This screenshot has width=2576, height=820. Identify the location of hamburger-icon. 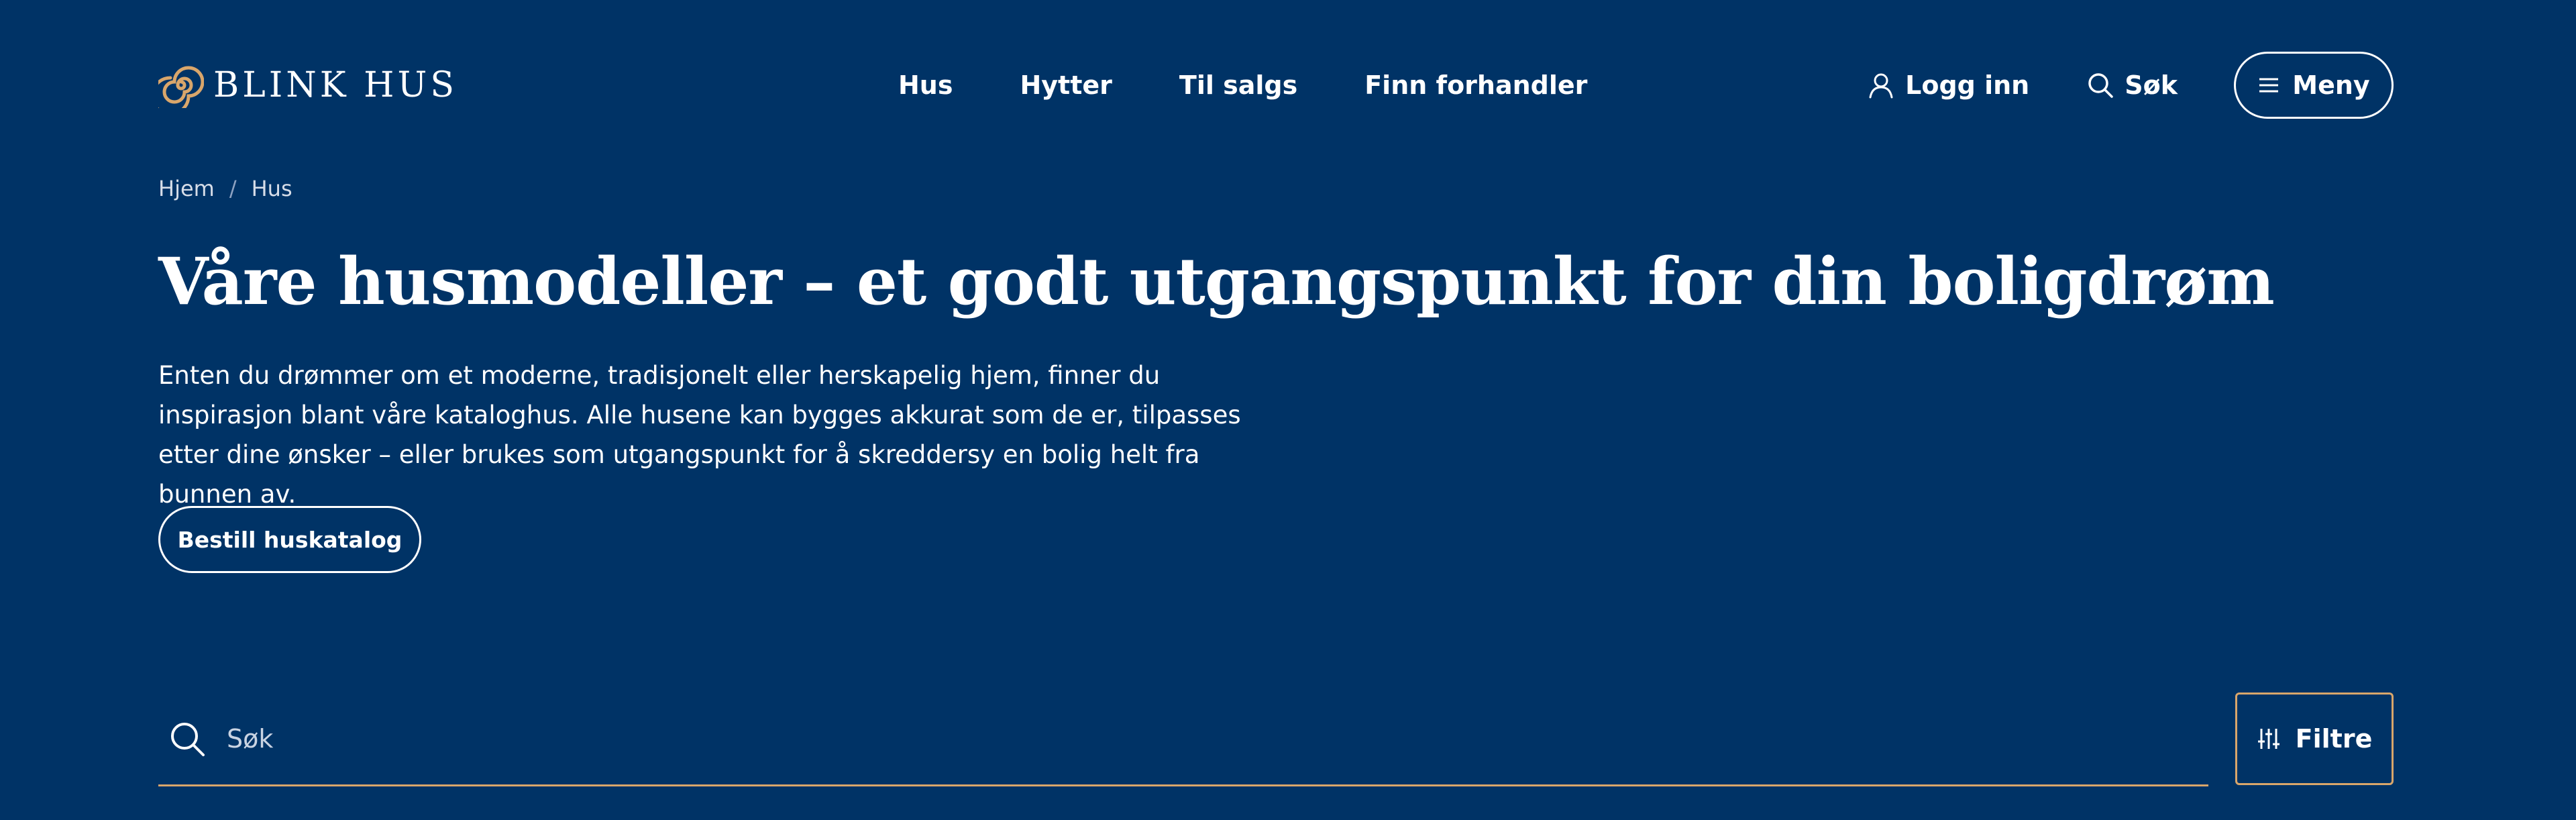
(2269, 85).